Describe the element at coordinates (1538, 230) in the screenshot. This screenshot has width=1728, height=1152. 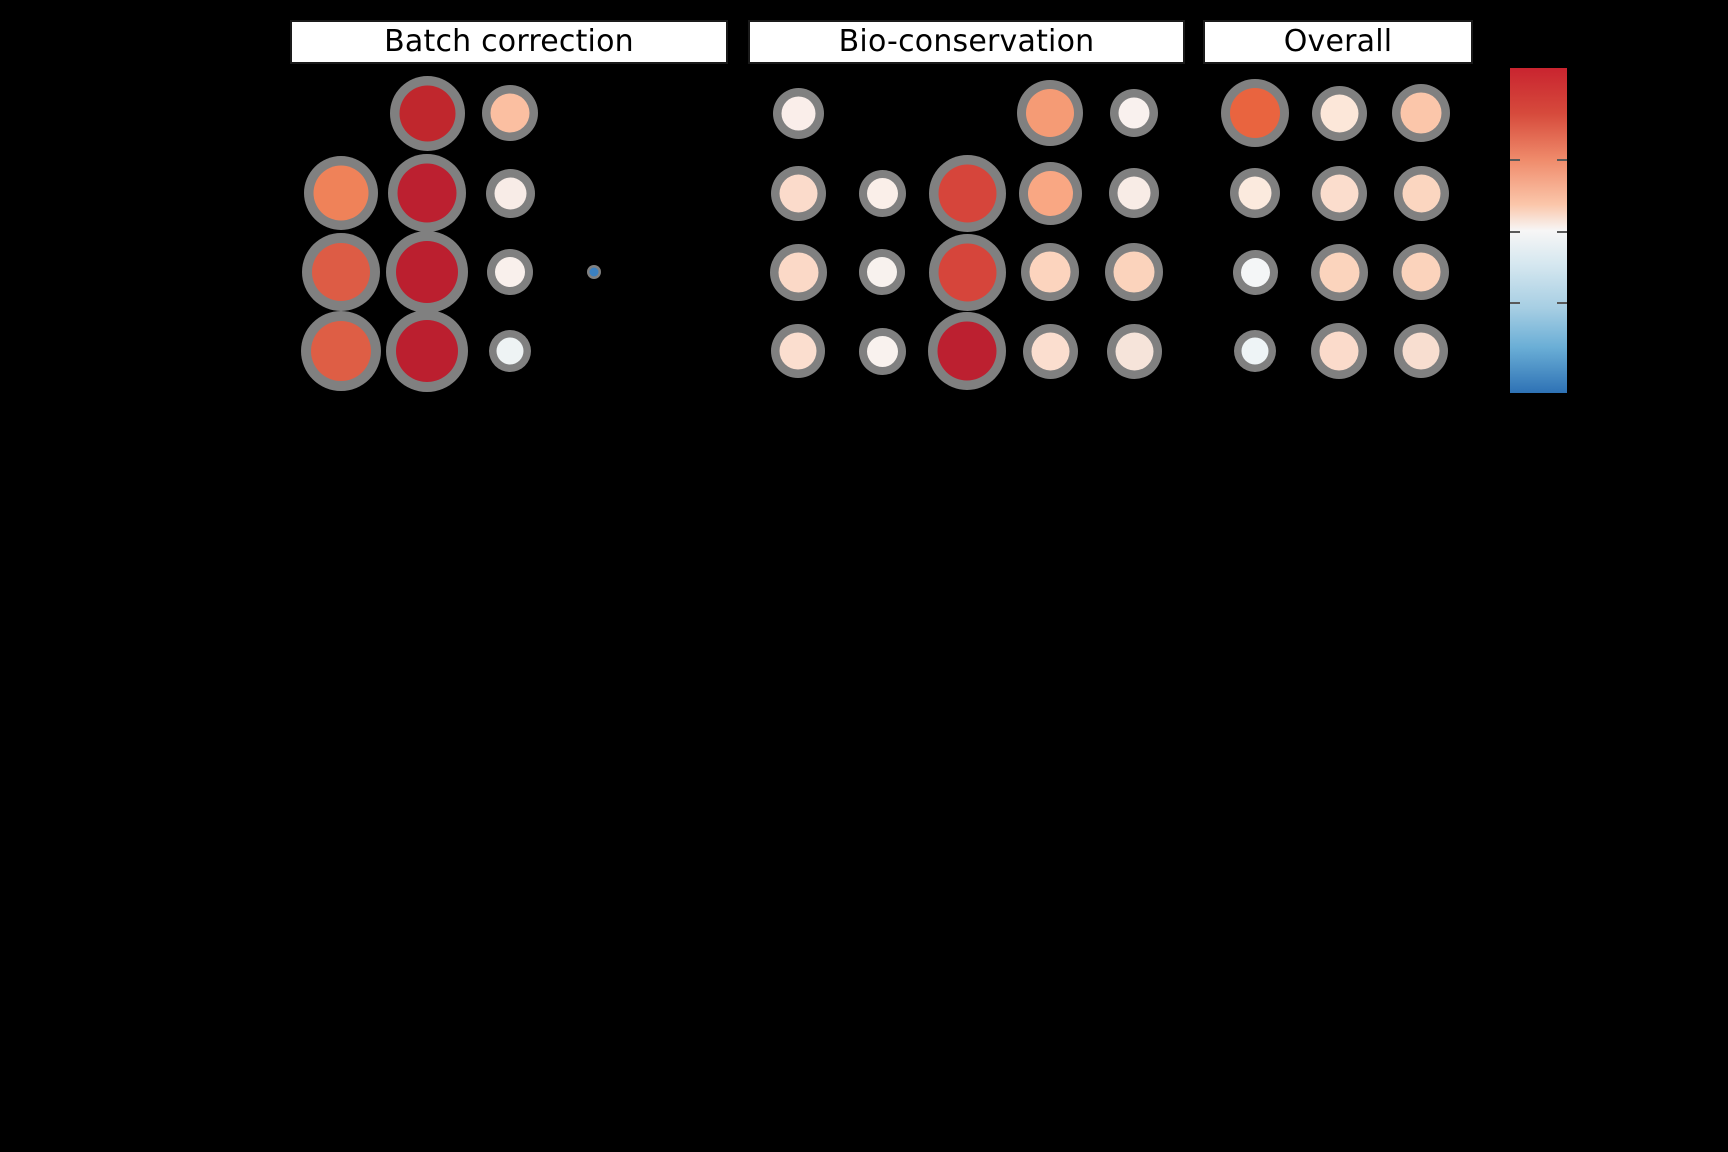
I see `score-colorbar` at that location.